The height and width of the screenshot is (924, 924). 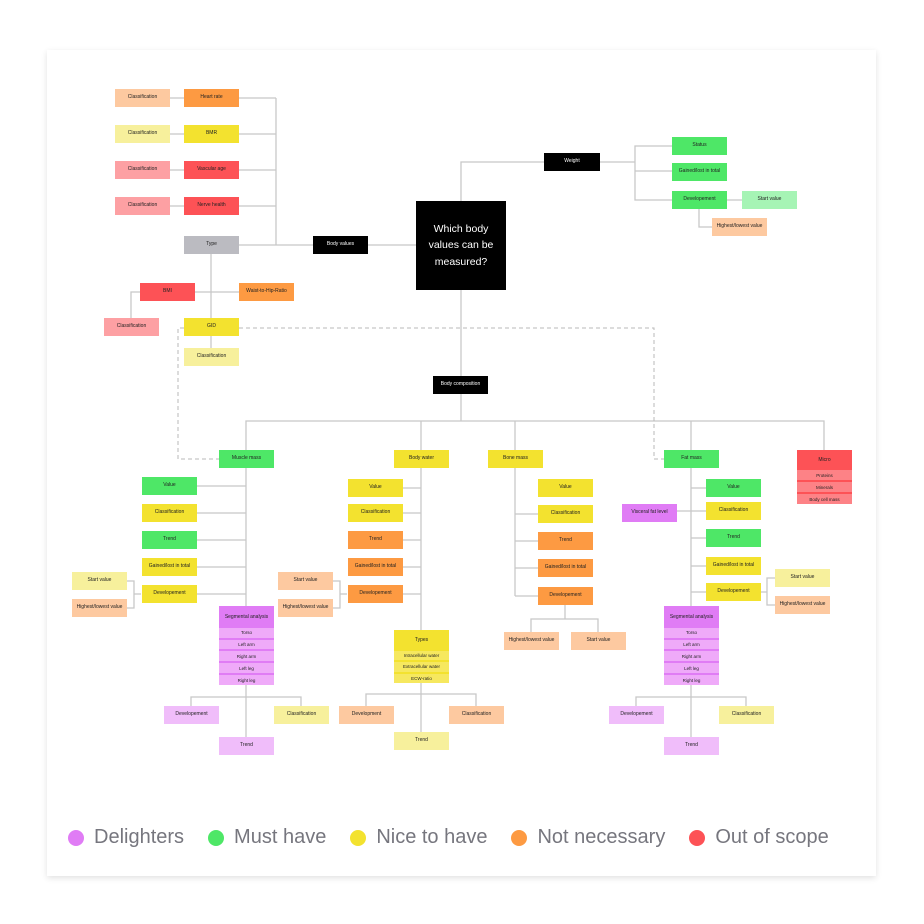 I want to click on water-start-value-node: Start value, so click(x=305, y=581).